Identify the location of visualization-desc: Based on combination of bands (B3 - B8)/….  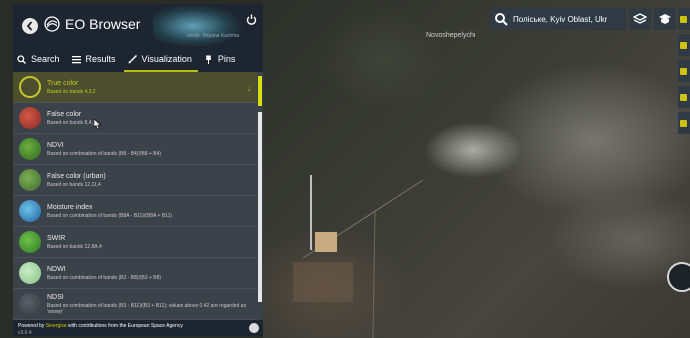
(104, 277).